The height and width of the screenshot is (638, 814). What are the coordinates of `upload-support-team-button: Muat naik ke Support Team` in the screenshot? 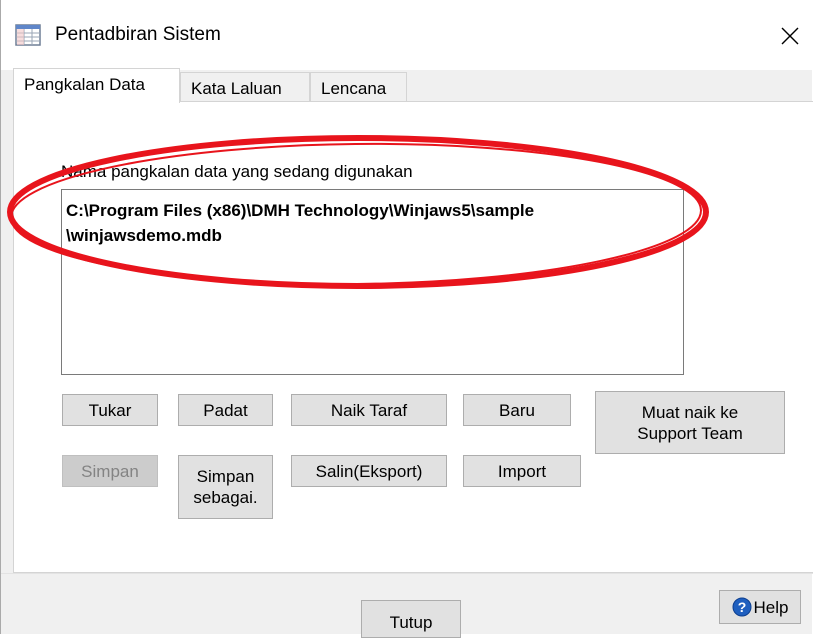 It's located at (690, 422).